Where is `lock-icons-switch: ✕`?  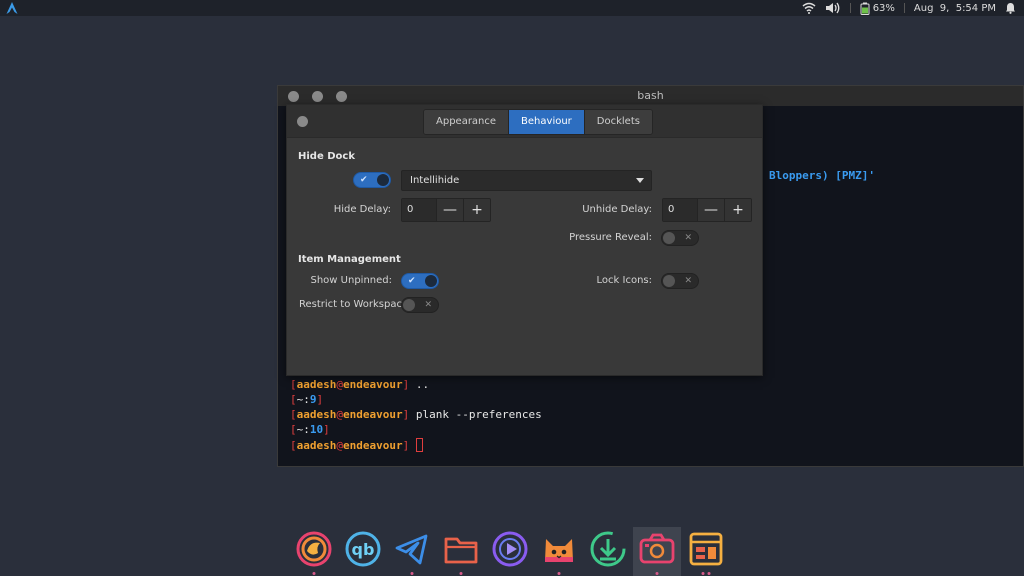
lock-icons-switch: ✕ is located at coordinates (680, 281).